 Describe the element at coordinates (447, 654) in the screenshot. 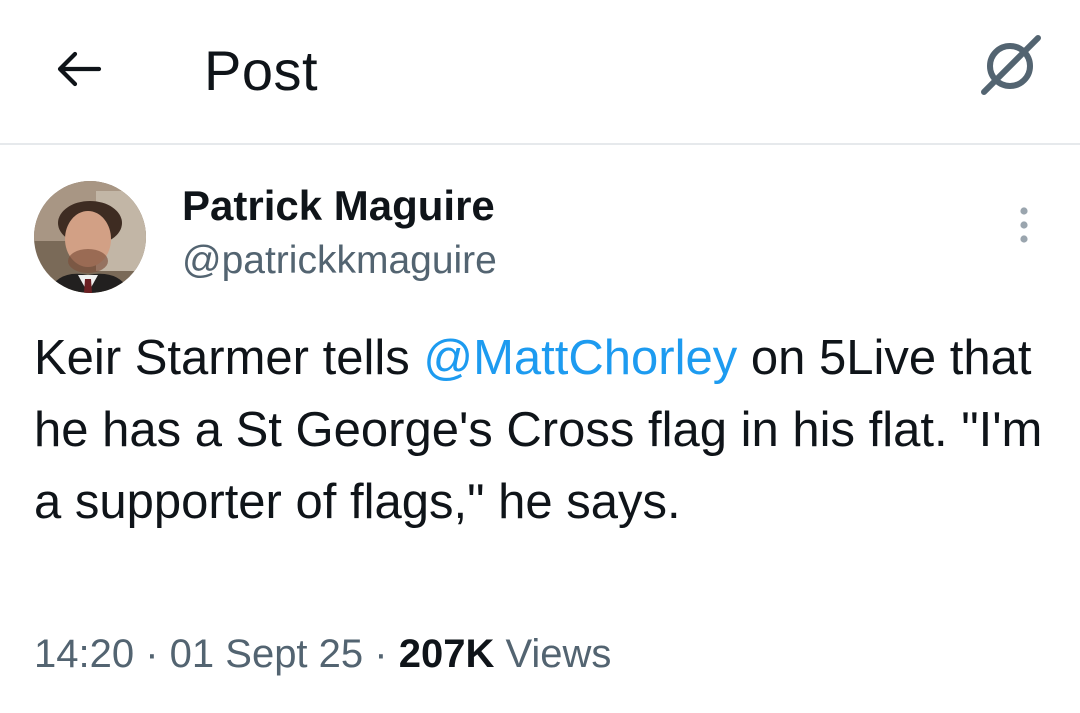

I see `views-count: 207K` at that location.